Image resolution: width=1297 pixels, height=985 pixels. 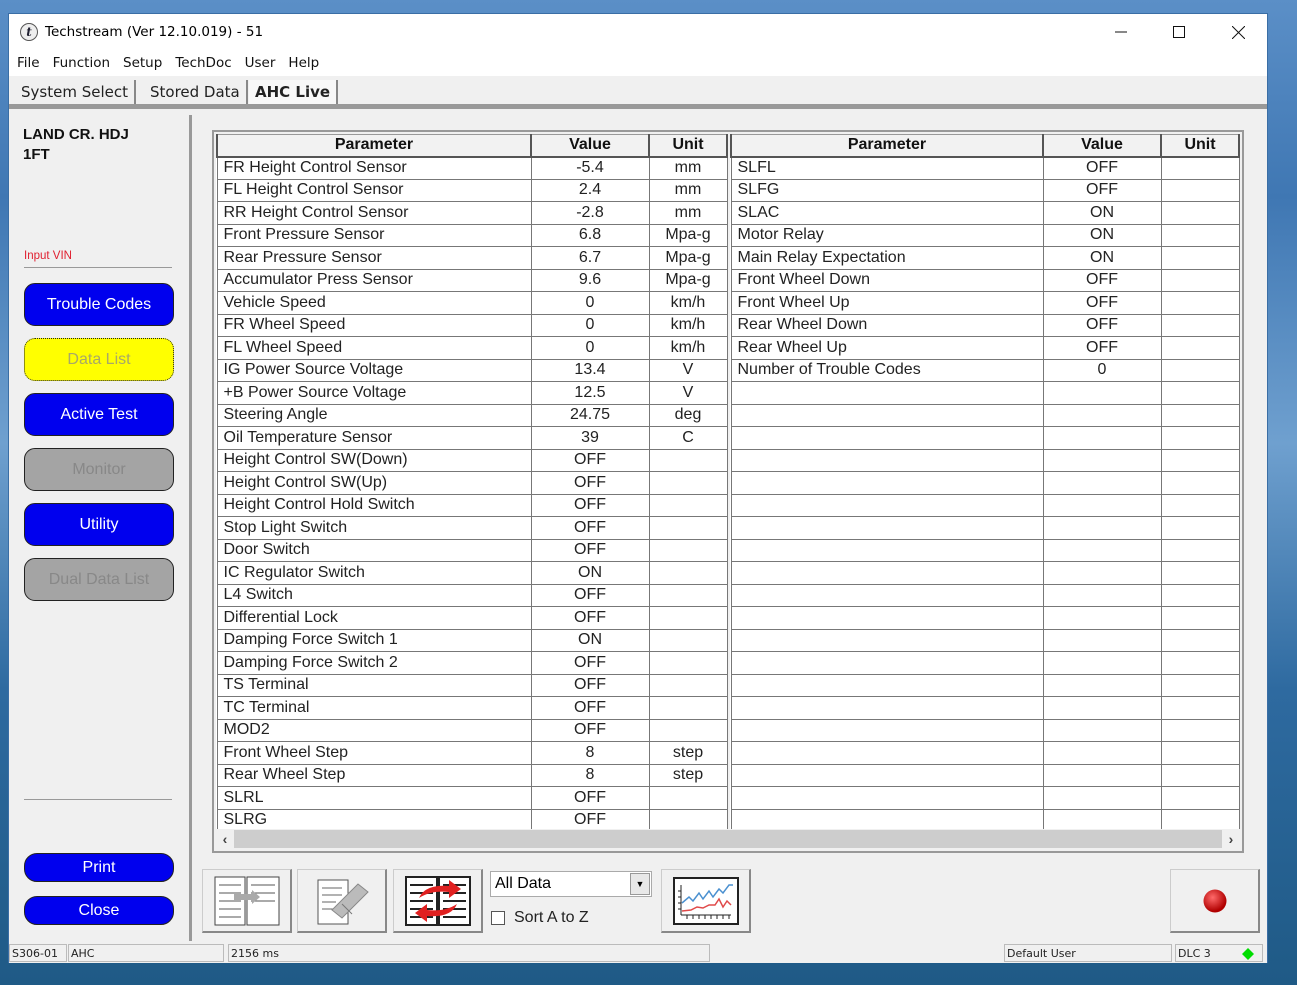 I want to click on graph-view-button, so click(x=706, y=901).